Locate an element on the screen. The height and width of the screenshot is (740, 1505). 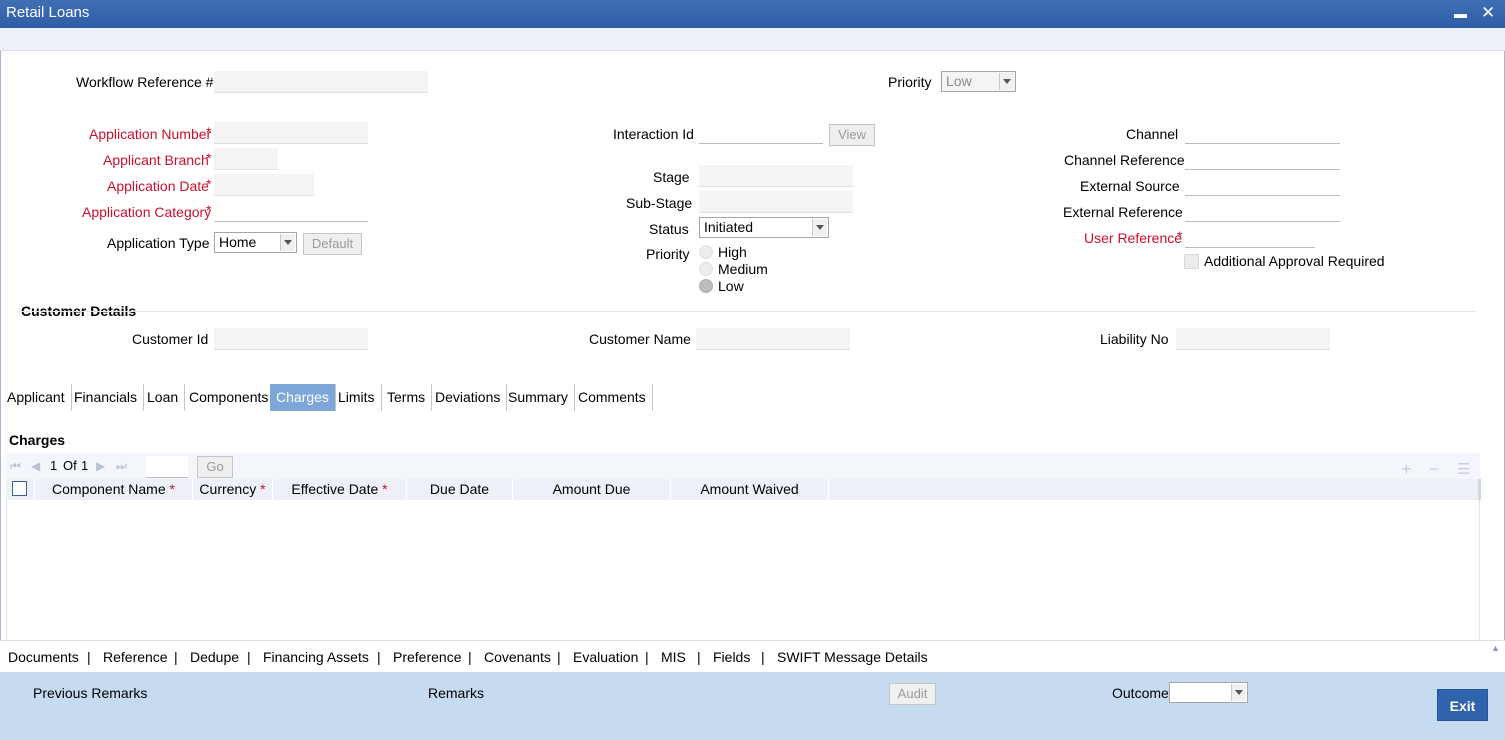
application-type-select: Home is located at coordinates (255, 242).